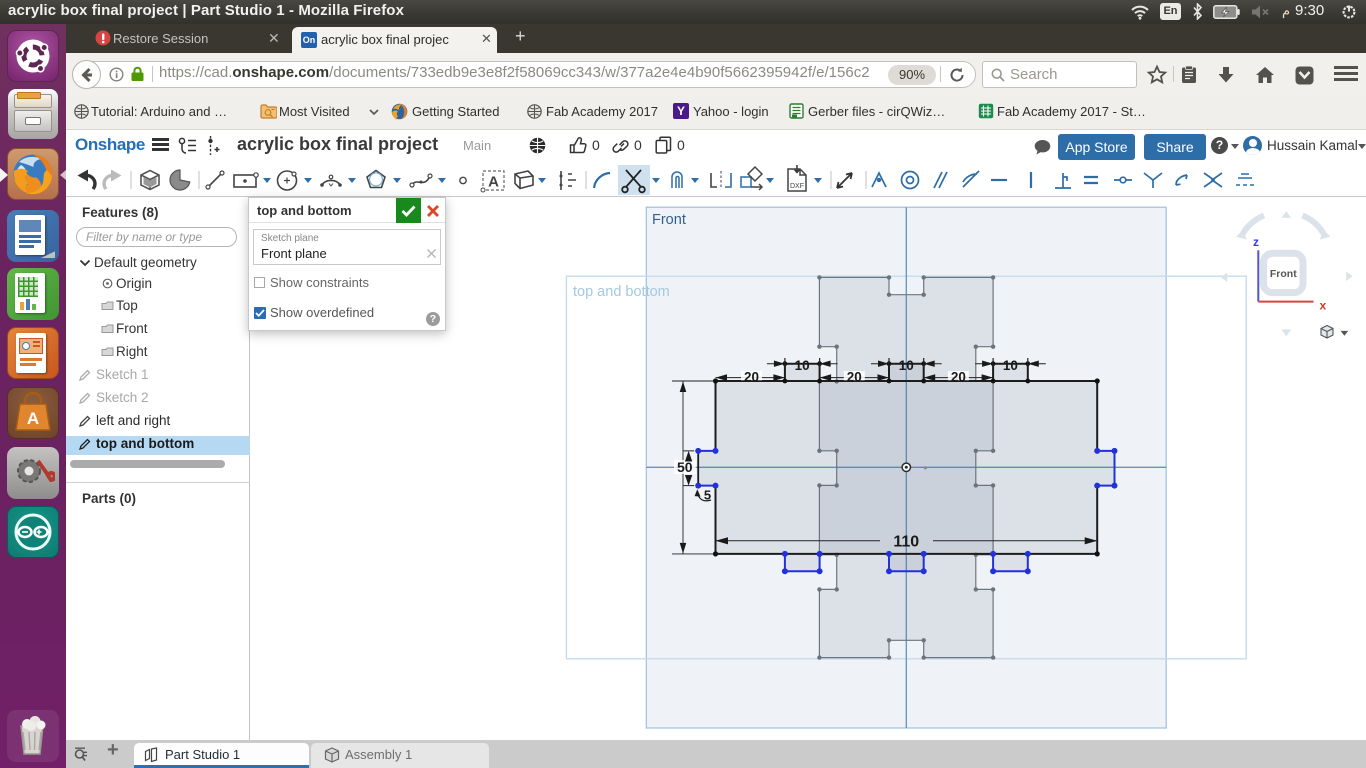 The width and height of the screenshot is (1366, 768). Describe the element at coordinates (906, 541) in the screenshot. I see `svg-text: 110` at that location.